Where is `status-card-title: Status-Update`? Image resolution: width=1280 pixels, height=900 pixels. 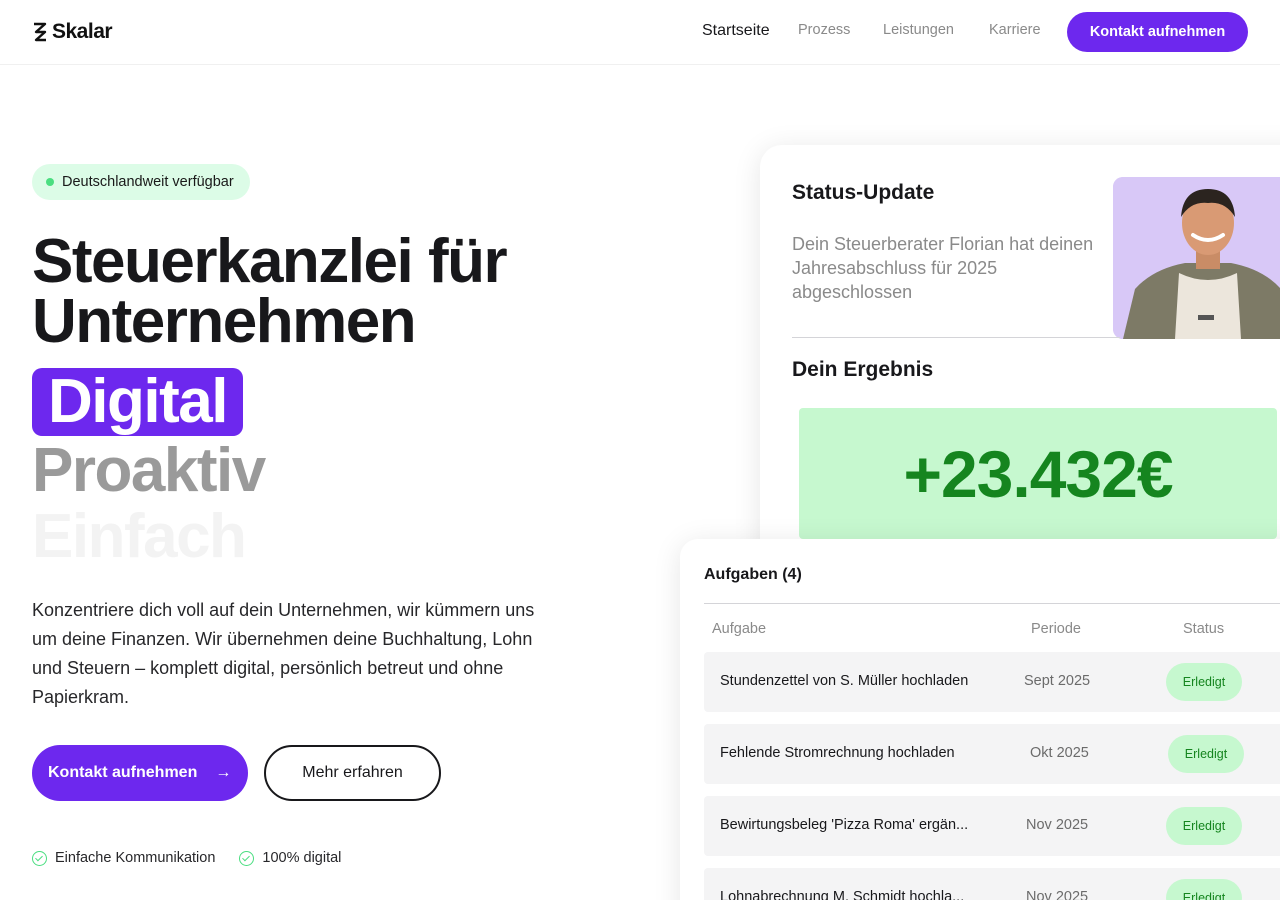
status-card-title: Status-Update is located at coordinates (863, 192).